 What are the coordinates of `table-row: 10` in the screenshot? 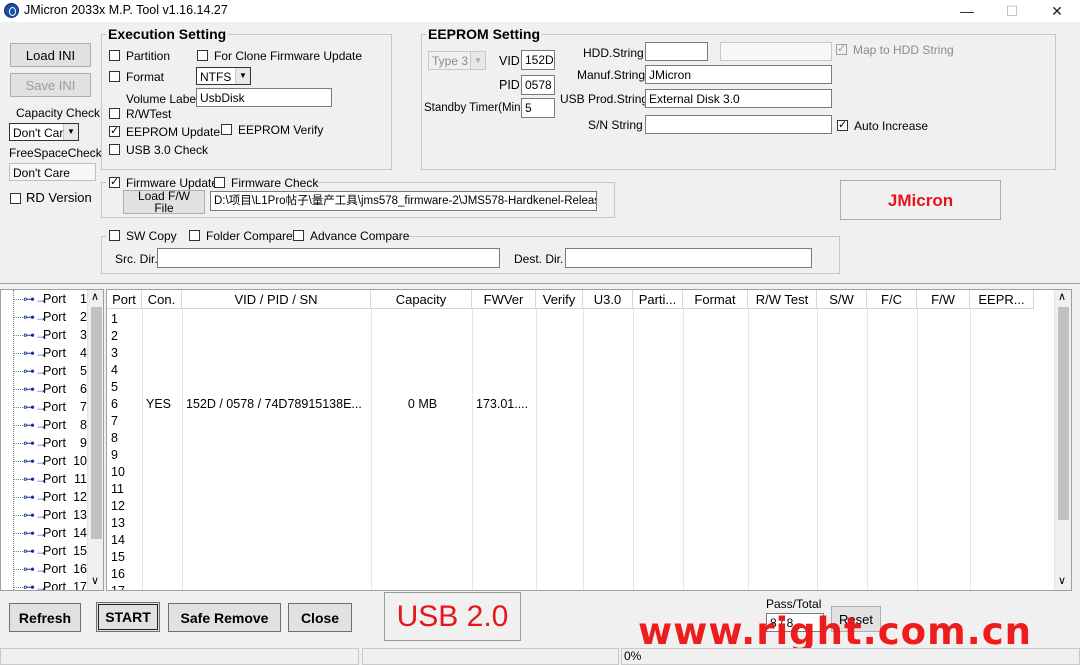 It's located at (570, 472).